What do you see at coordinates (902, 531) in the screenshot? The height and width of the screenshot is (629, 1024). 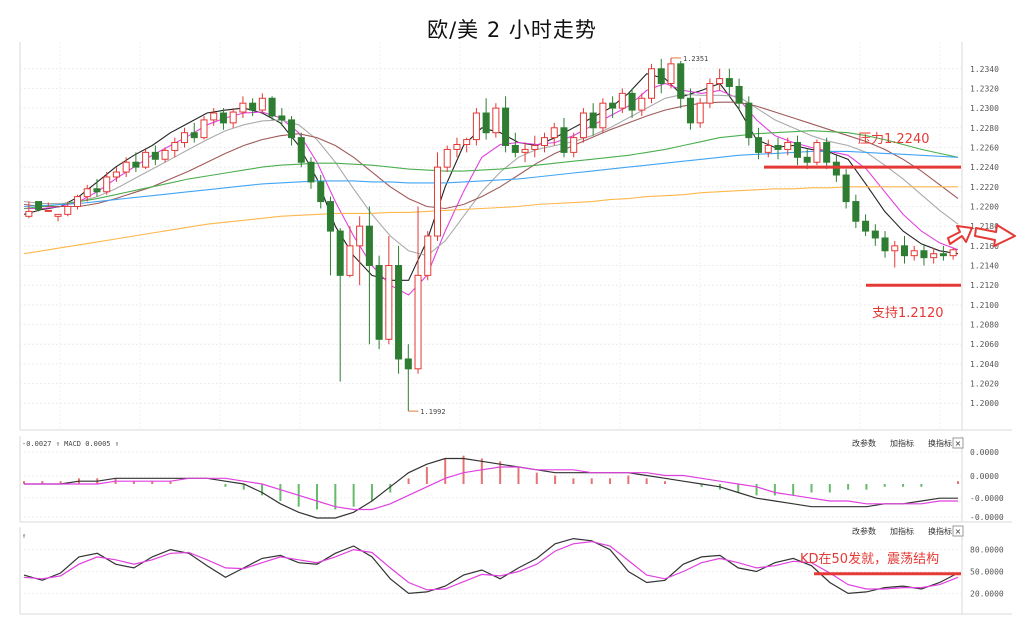 I see `kd-add-indicator-button: 加指标` at bounding box center [902, 531].